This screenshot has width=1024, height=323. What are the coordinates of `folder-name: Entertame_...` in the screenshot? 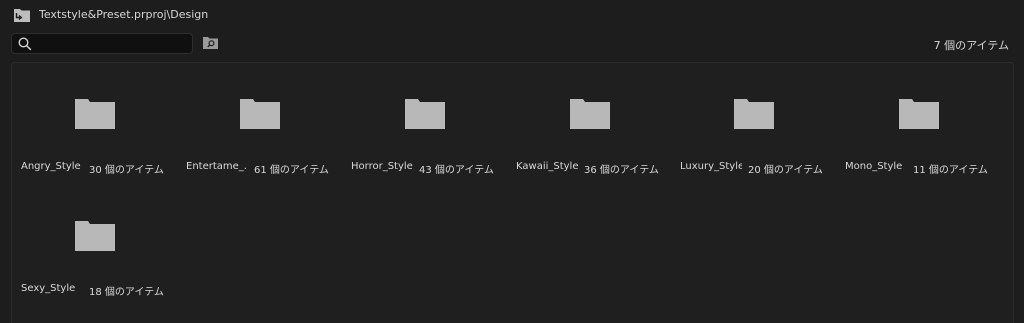 It's located at (217, 166).